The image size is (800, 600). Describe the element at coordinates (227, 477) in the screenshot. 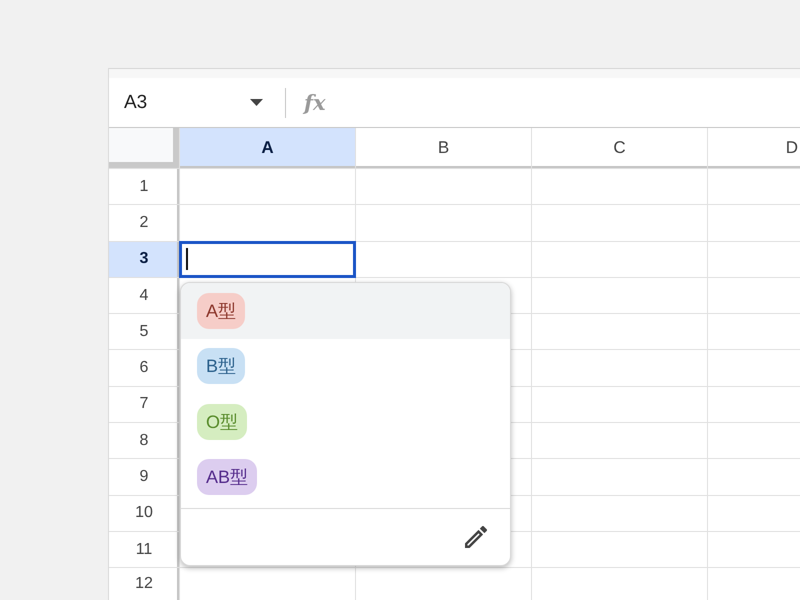

I see `option-tag: AB型` at that location.